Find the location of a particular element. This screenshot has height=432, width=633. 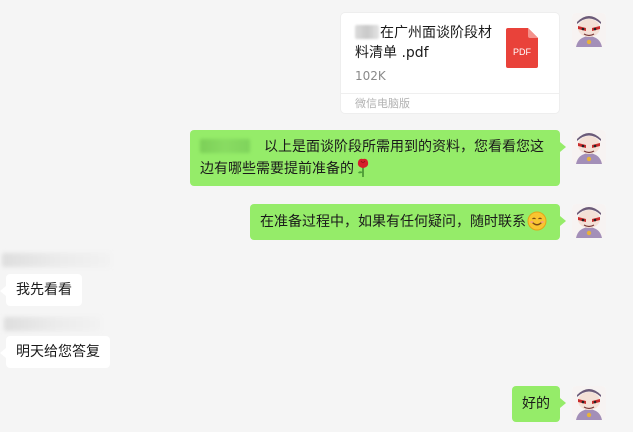

message-bubble-sent: 在准备过程中，如果有任何疑问，随时联系 is located at coordinates (408, 222).